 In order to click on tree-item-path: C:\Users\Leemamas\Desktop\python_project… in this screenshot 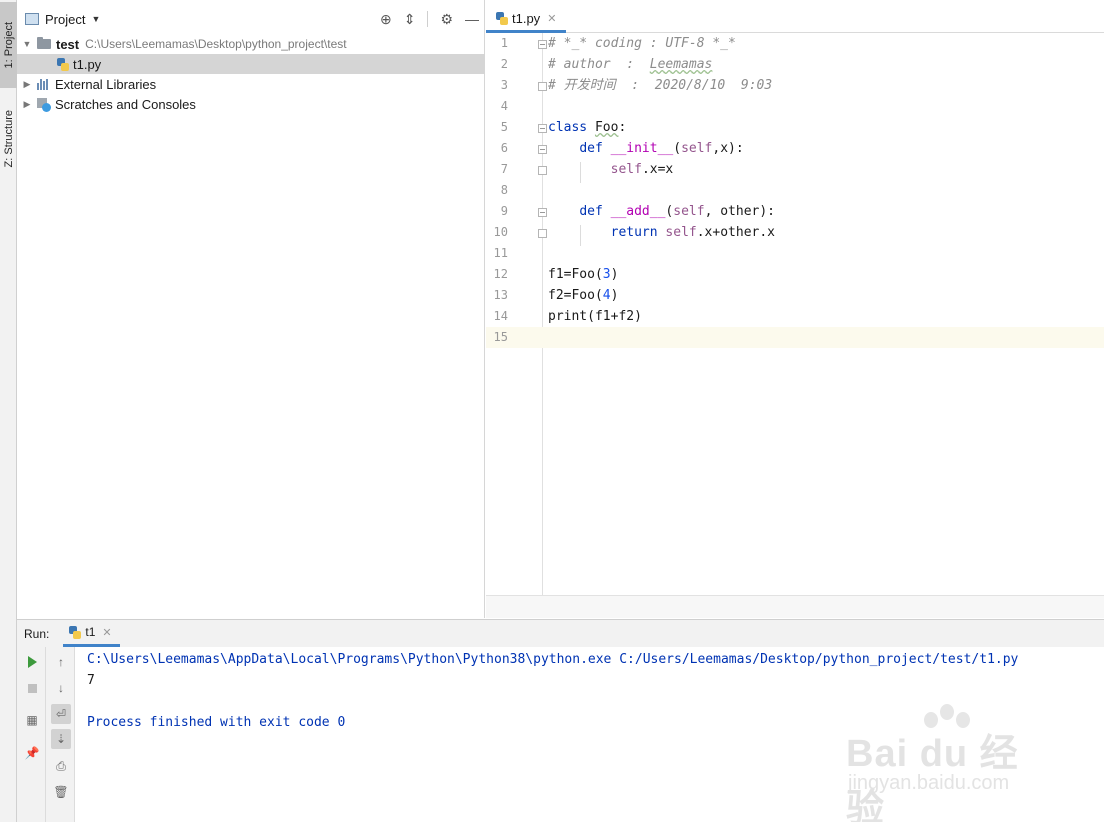, I will do `click(216, 44)`.